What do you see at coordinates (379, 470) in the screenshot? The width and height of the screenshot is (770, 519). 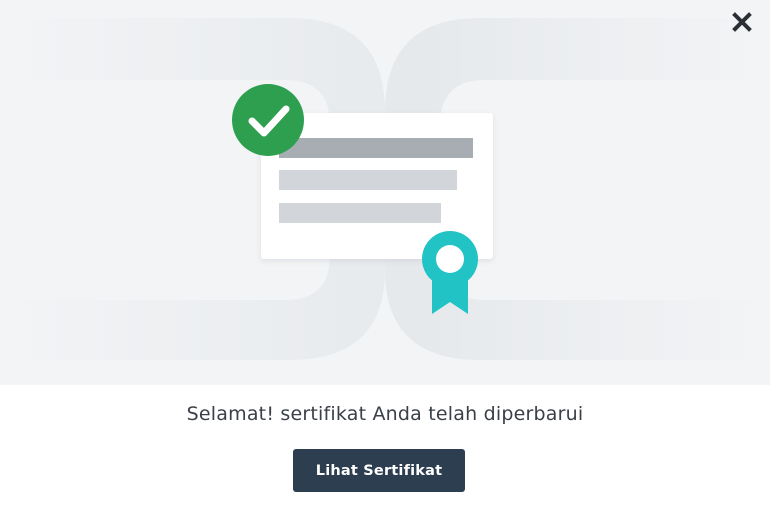 I see `view-certificate-button: Lihat Sertifikat` at bounding box center [379, 470].